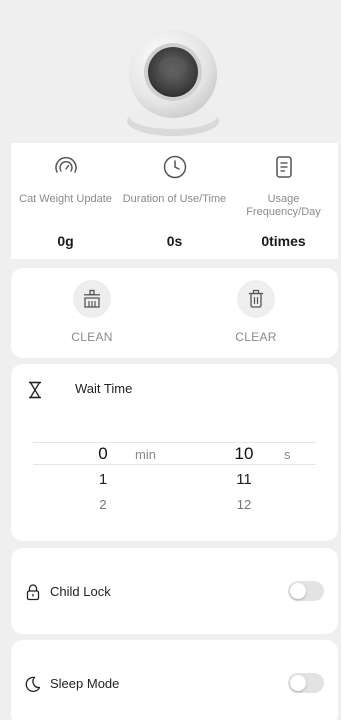  What do you see at coordinates (287, 454) in the screenshot?
I see `seconds-unit-label: s` at bounding box center [287, 454].